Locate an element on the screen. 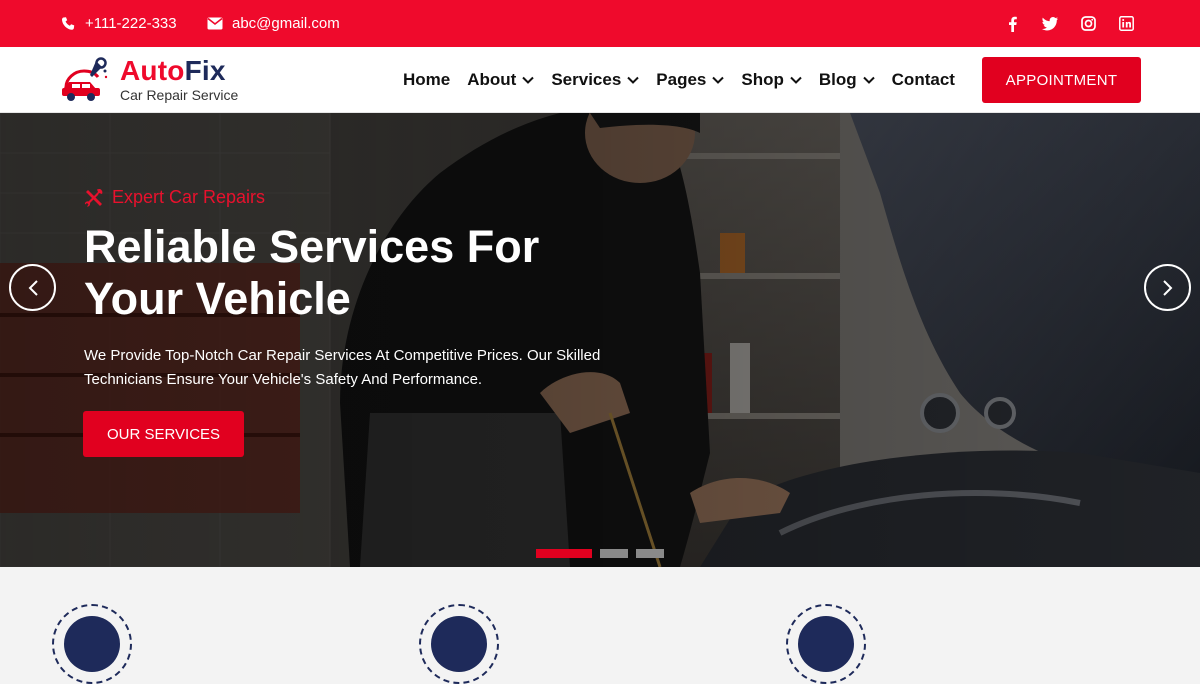  chevron-left-icon is located at coordinates (33, 287).